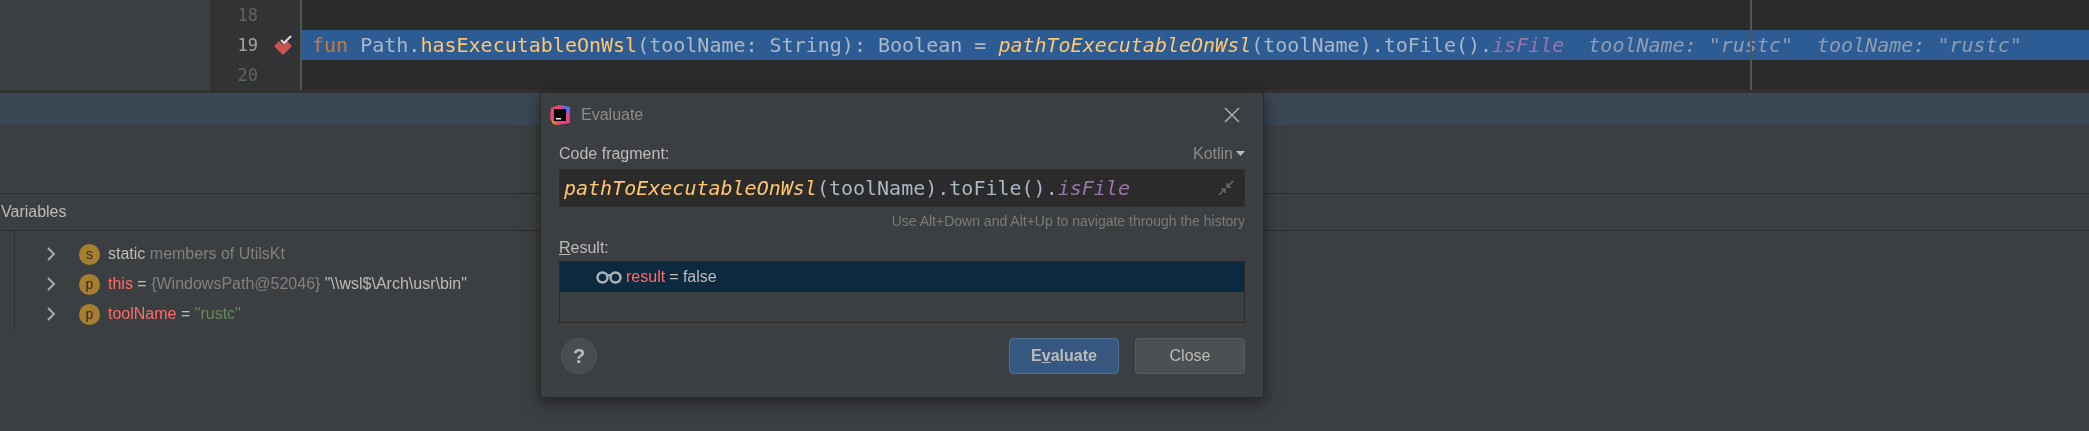 The height and width of the screenshot is (431, 2089). I want to click on breakpoint-icon, so click(283, 45).